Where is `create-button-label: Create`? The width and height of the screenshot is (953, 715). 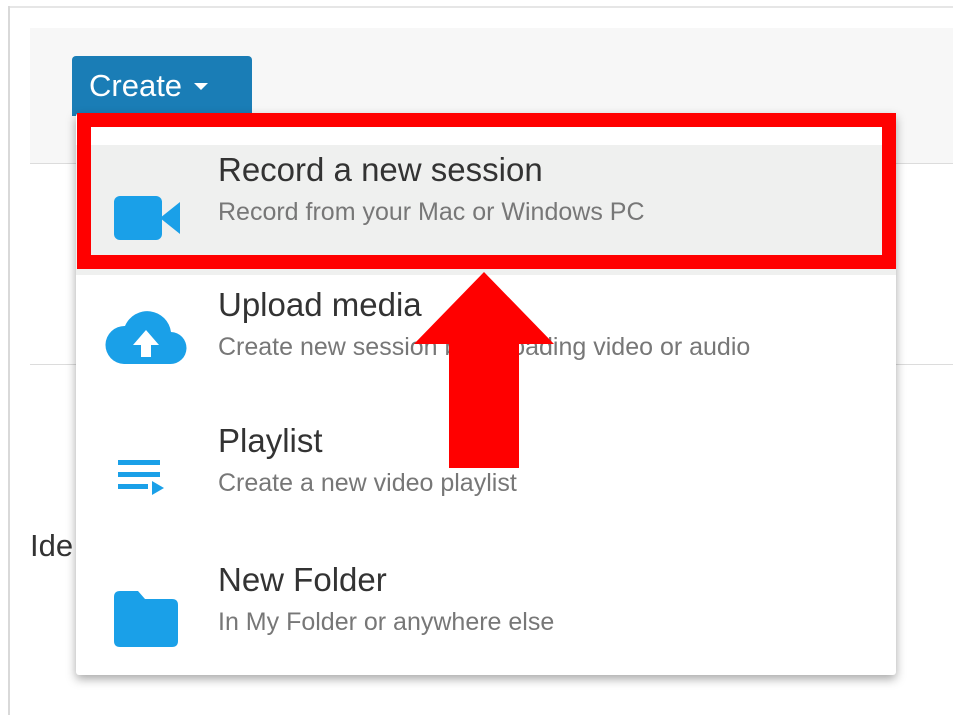 create-button-label: Create is located at coordinates (136, 85).